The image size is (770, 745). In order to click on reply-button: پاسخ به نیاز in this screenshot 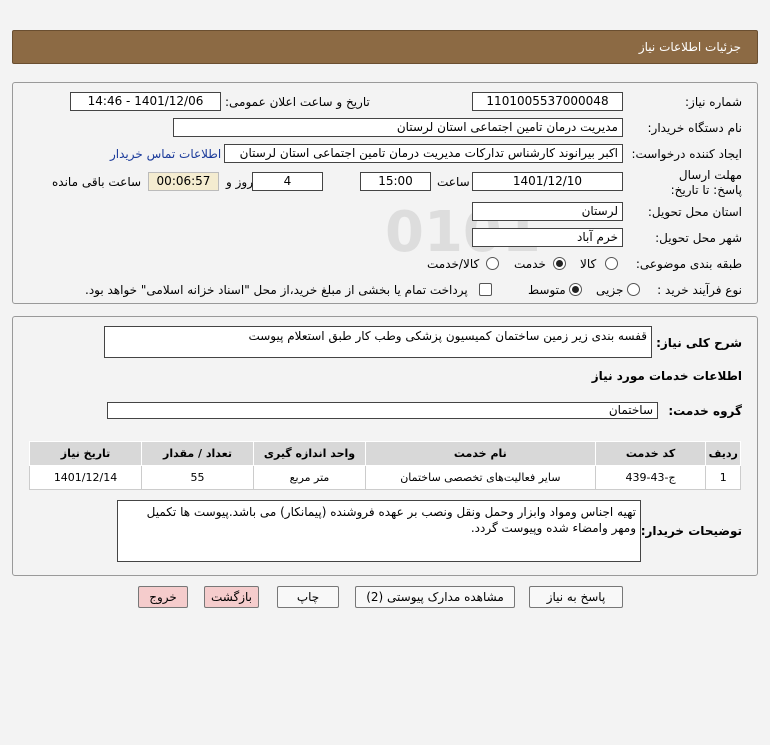, I will do `click(576, 597)`.